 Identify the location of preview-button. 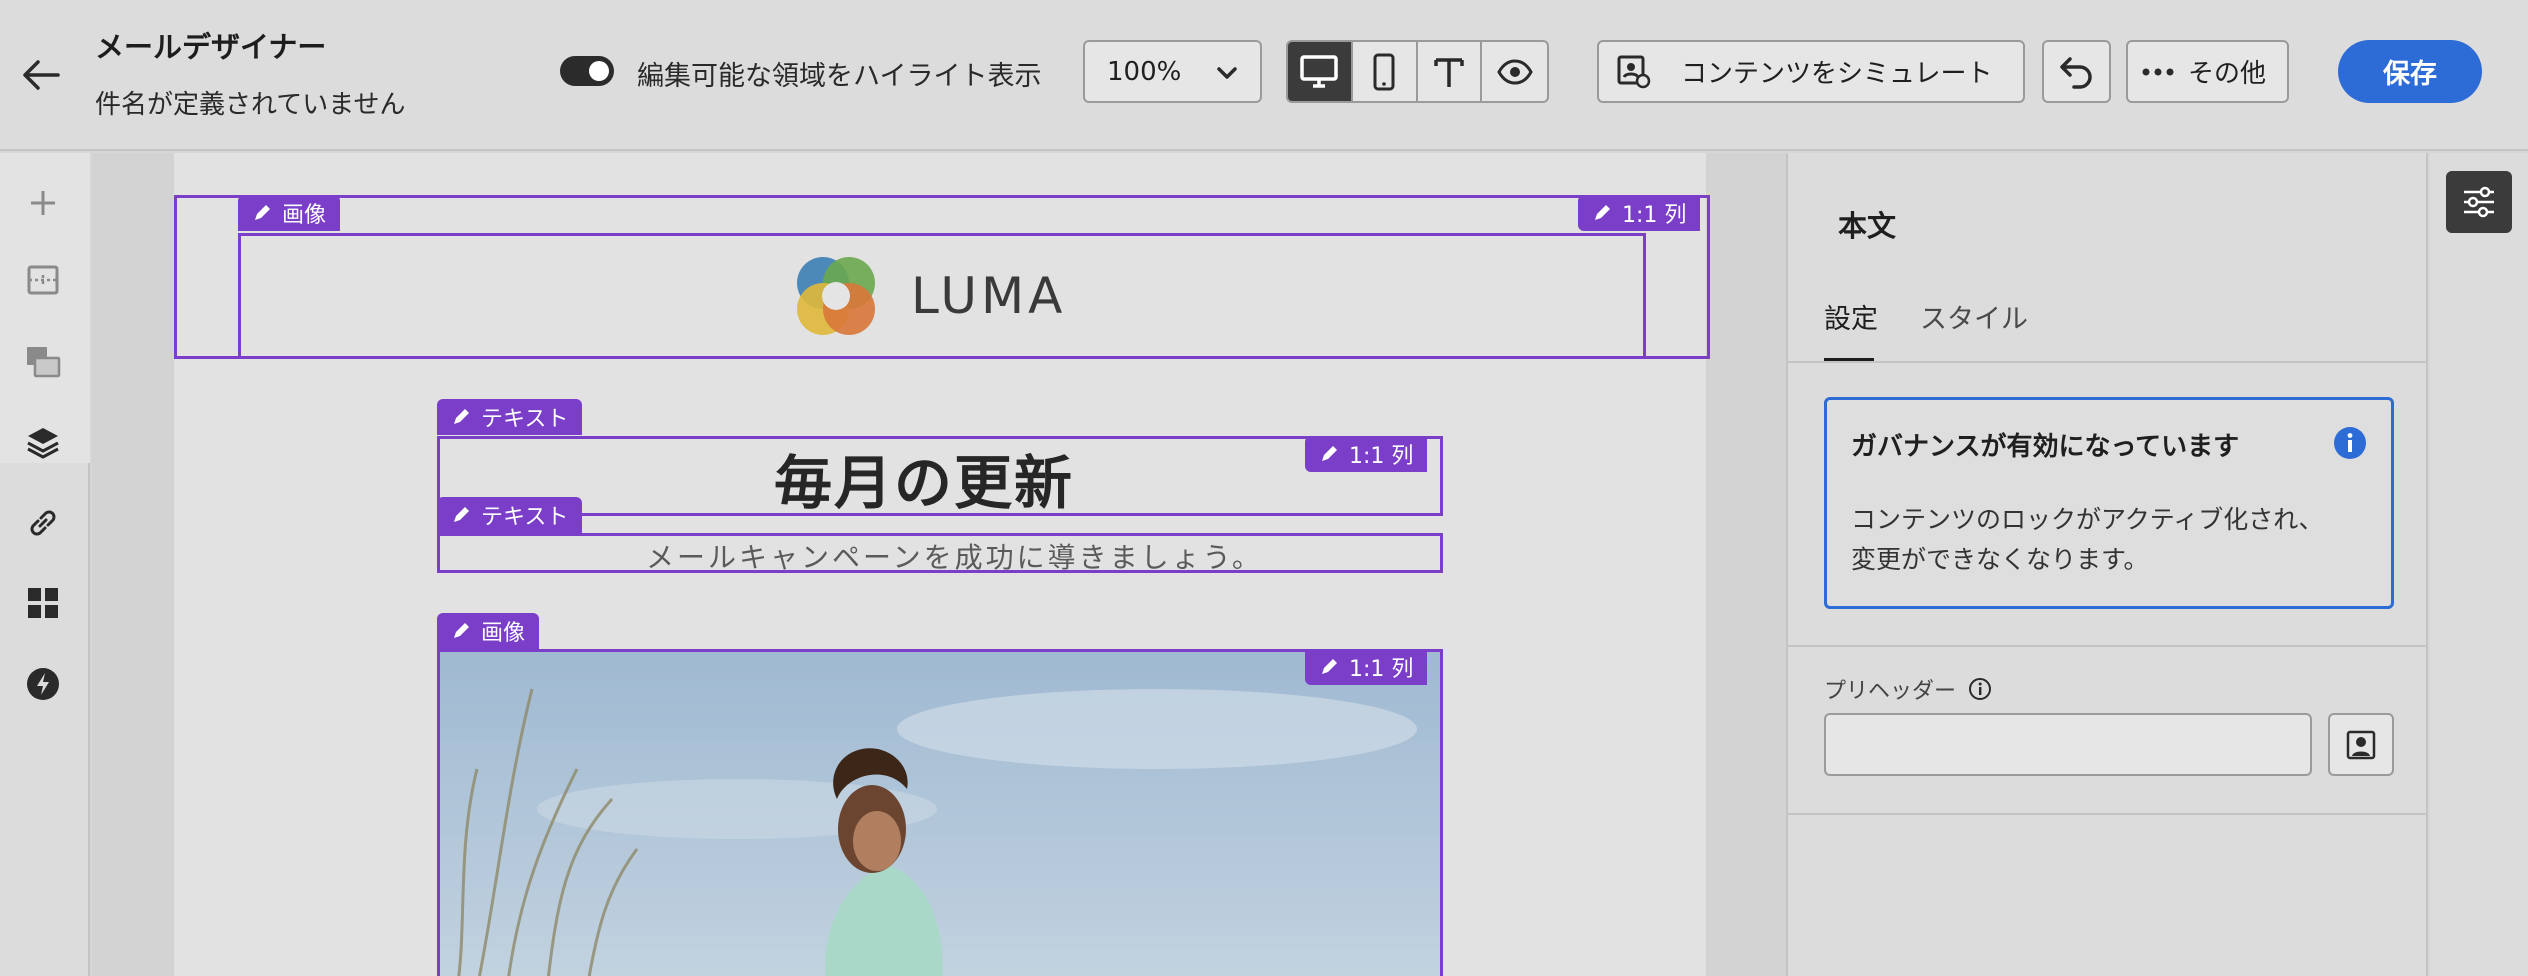
(1514, 71).